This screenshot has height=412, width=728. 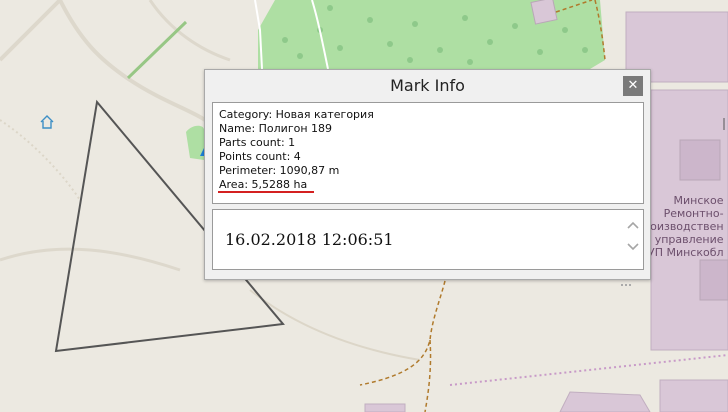 What do you see at coordinates (257, 142) in the screenshot?
I see `parts-count-line: Parts count: 1` at bounding box center [257, 142].